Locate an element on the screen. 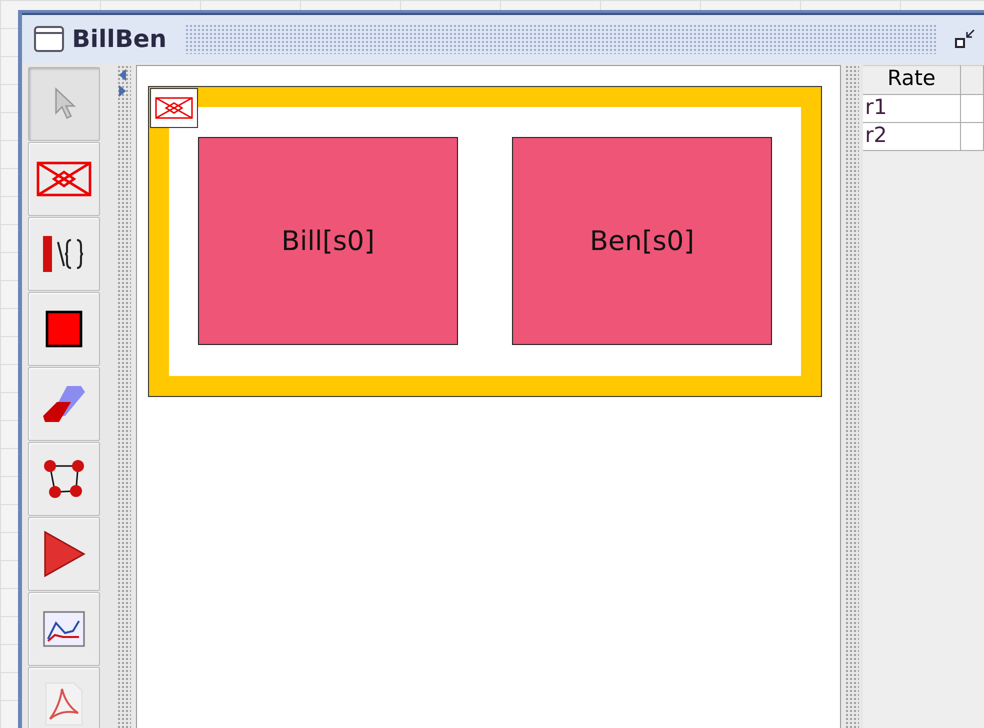  square-icon is located at coordinates (64, 329).